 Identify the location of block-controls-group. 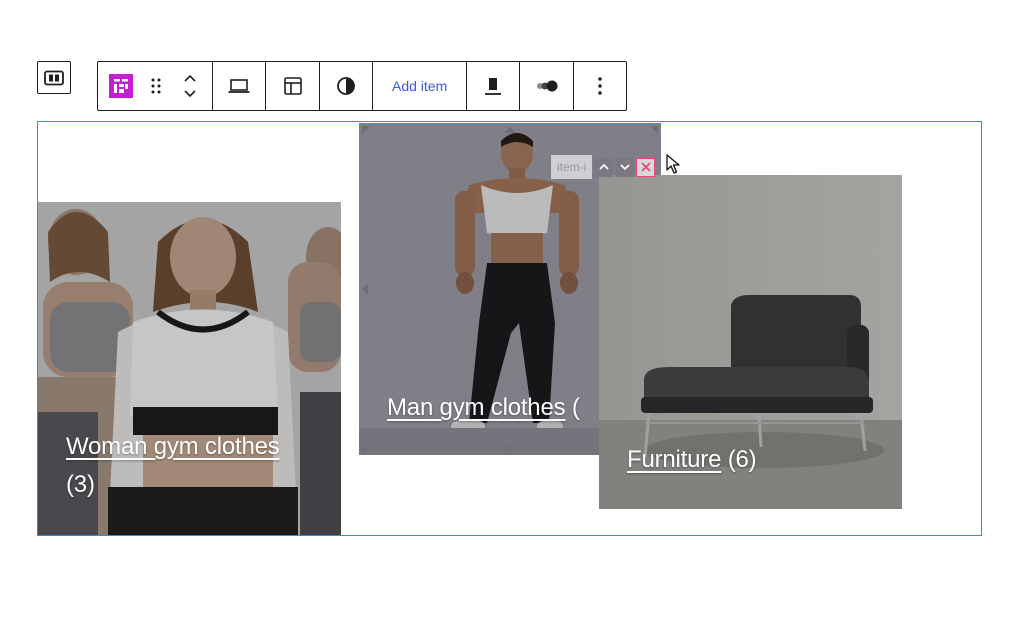
(155, 86).